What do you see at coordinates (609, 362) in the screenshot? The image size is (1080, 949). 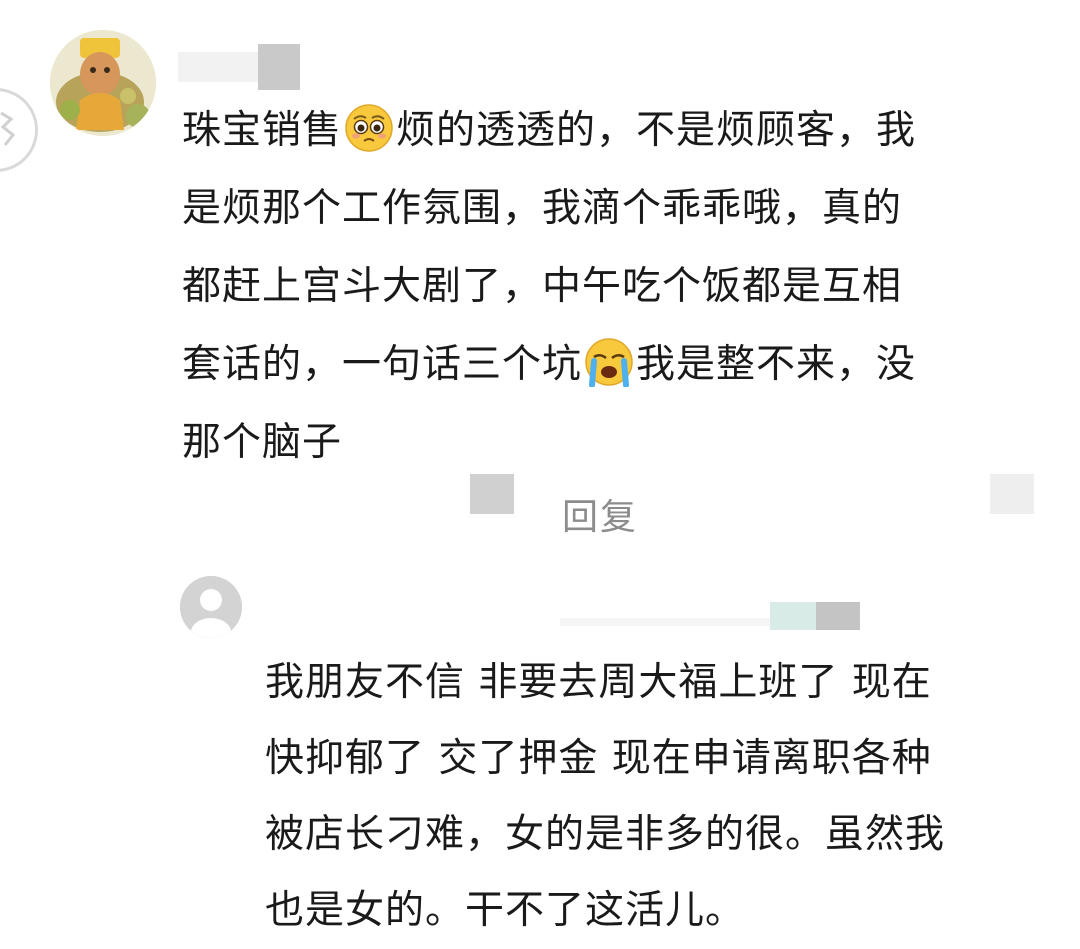 I see `loudly-crying-face-emoji-icon` at bounding box center [609, 362].